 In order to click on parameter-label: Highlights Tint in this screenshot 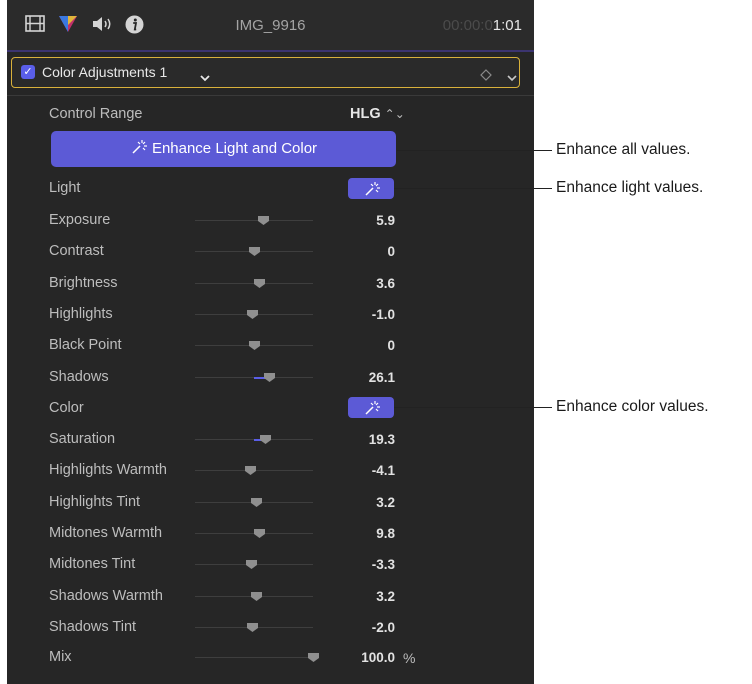, I will do `click(95, 501)`.